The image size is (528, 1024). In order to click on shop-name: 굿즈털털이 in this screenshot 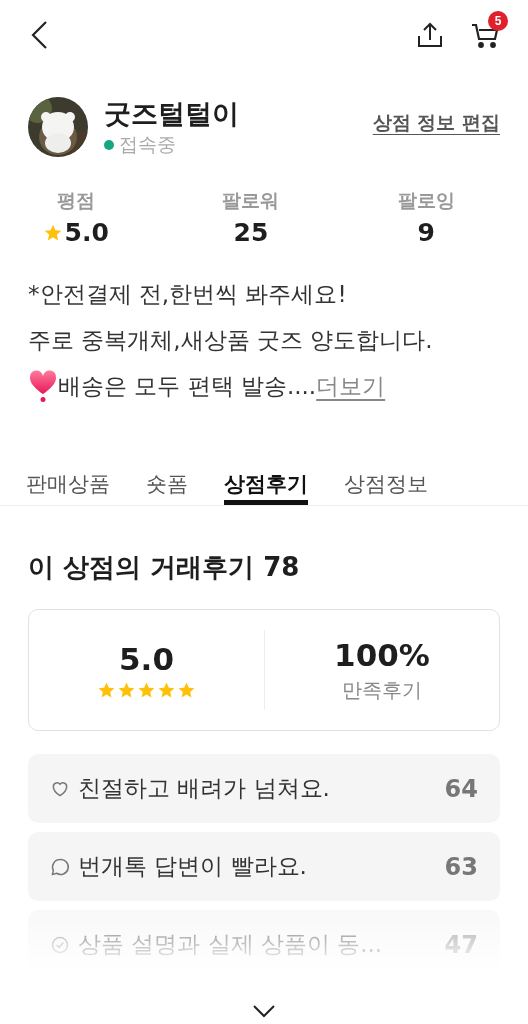, I will do `click(172, 114)`.